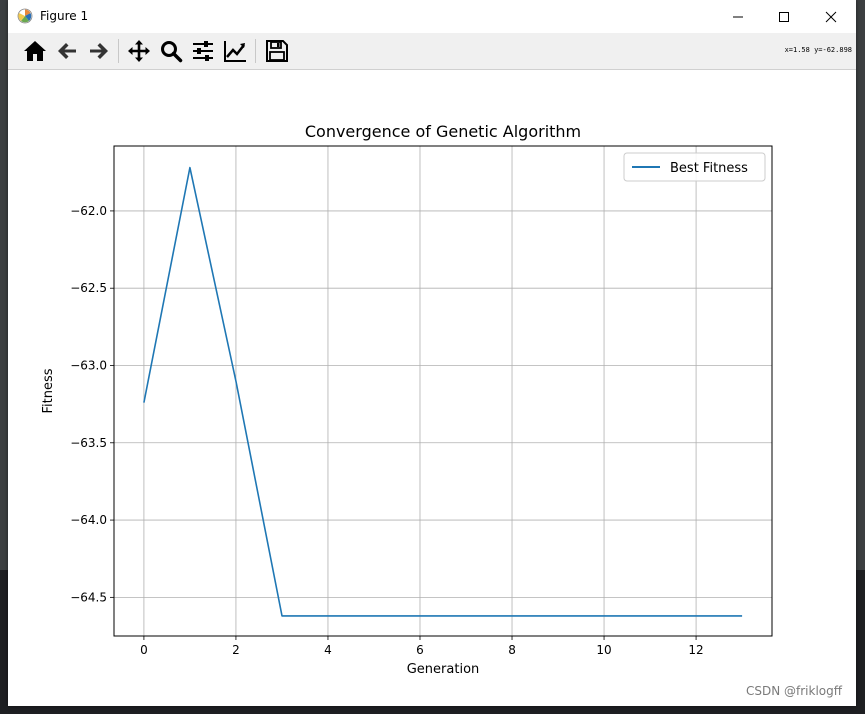  I want to click on zoom-button, so click(171, 51).